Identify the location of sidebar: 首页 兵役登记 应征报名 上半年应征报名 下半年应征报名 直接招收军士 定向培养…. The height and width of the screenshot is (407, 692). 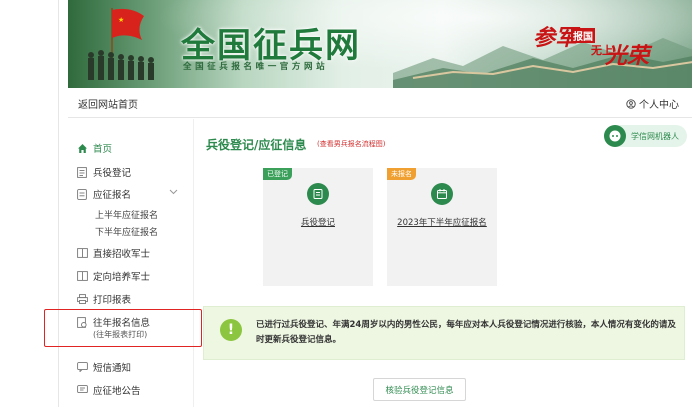
(131, 263).